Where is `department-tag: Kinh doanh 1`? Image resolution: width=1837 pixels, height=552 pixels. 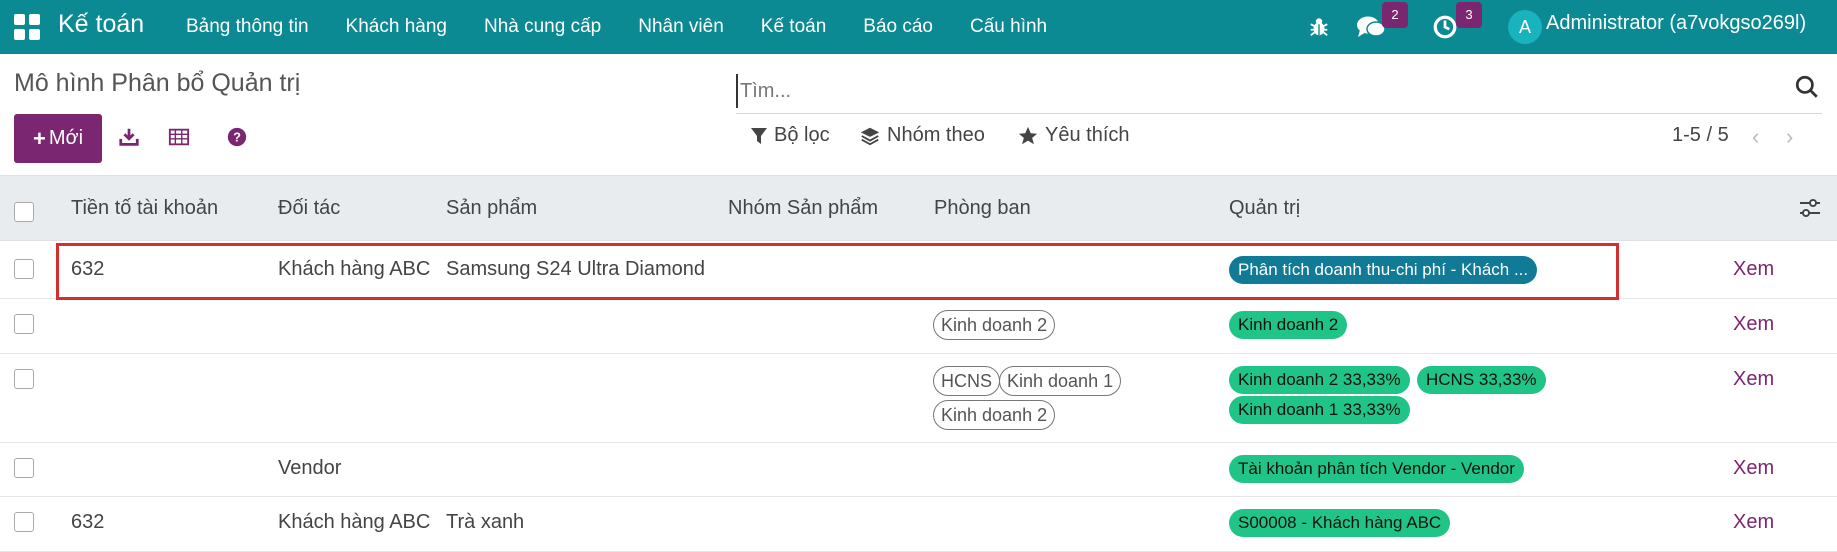
department-tag: Kinh doanh 1 is located at coordinates (1060, 381).